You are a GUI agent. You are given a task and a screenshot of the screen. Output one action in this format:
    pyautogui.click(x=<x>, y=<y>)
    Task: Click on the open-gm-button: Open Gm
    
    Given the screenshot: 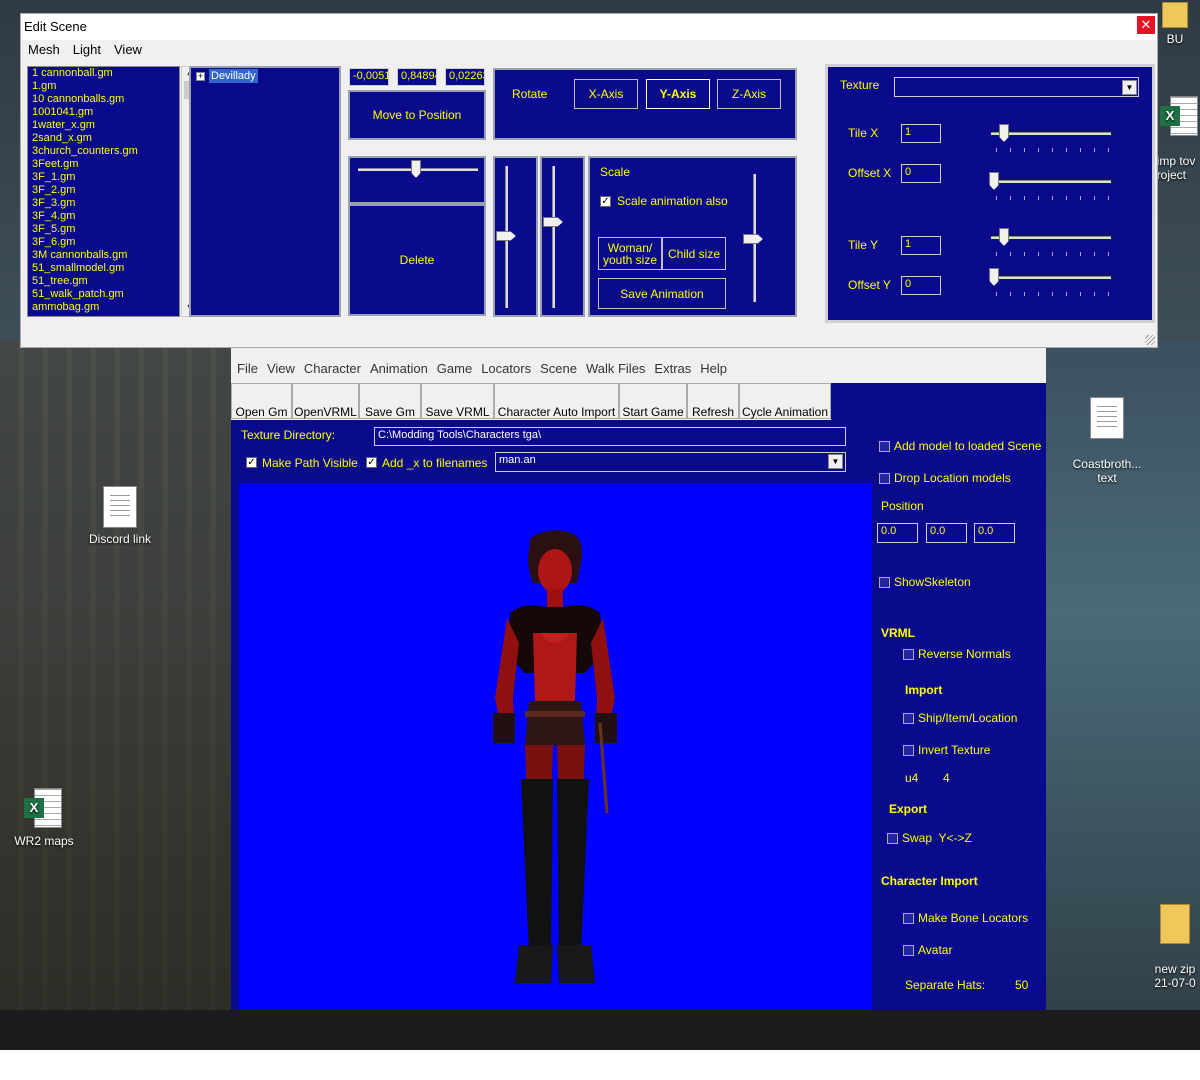 What is the action you would take?
    pyautogui.click(x=261, y=401)
    